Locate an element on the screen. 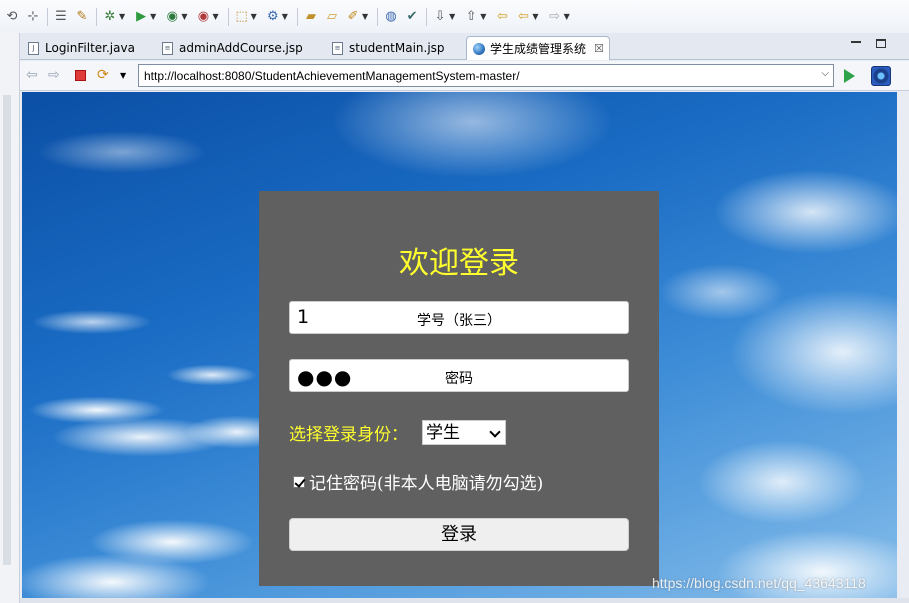 The image size is (909, 603). username-placeholder: 学号（张三） is located at coordinates (459, 321).